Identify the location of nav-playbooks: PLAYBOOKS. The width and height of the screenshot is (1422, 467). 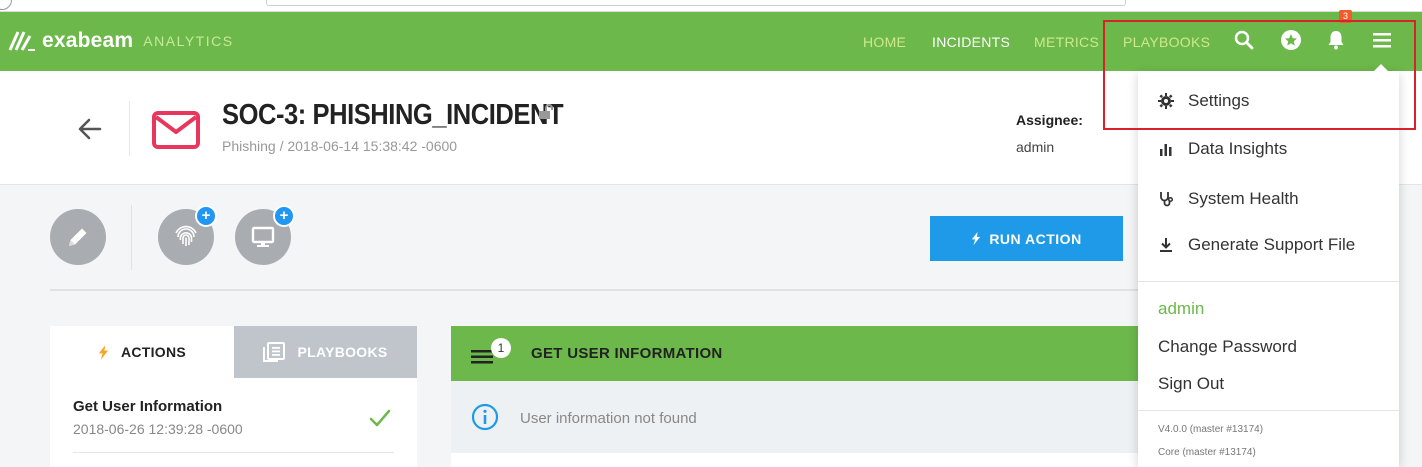
(1166, 42).